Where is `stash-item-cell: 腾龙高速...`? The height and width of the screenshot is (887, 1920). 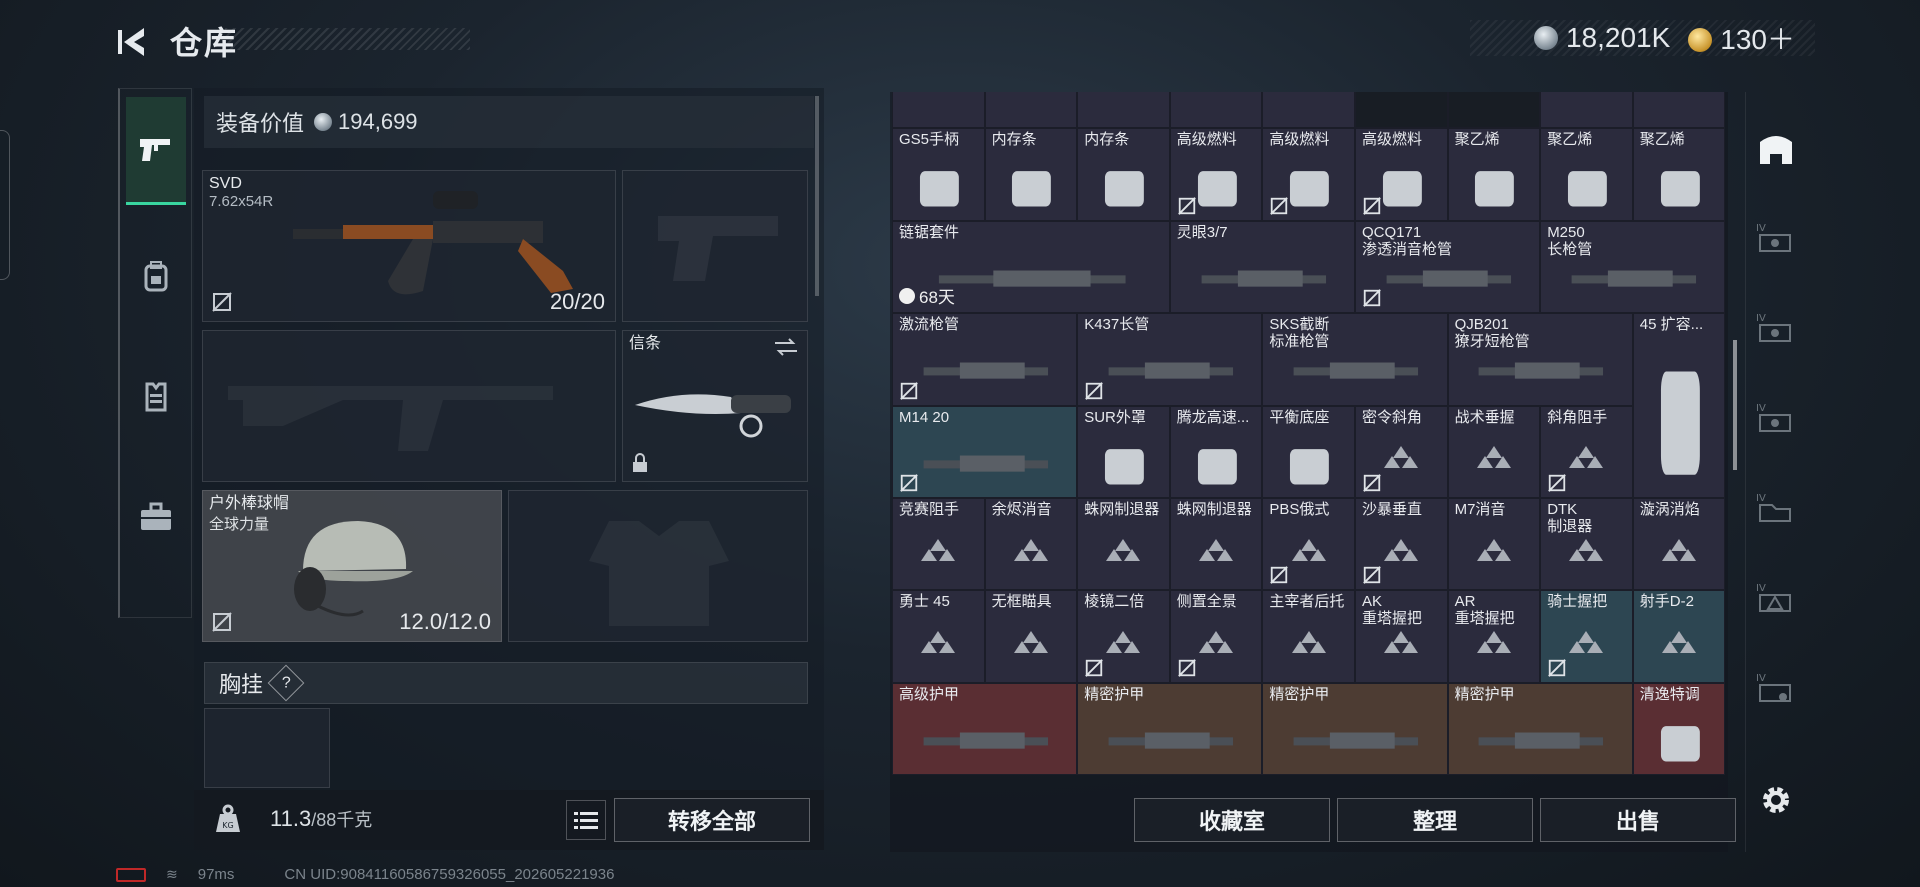 stash-item-cell: 腾龙高速... is located at coordinates (1216, 451).